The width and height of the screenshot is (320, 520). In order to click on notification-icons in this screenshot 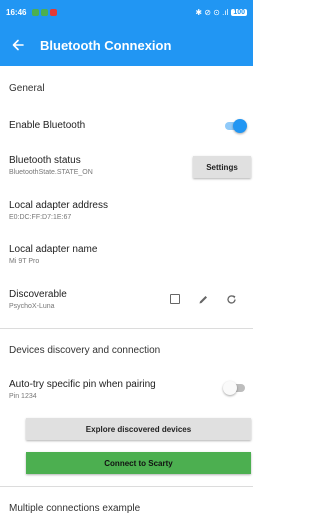, I will do `click(45, 12)`.